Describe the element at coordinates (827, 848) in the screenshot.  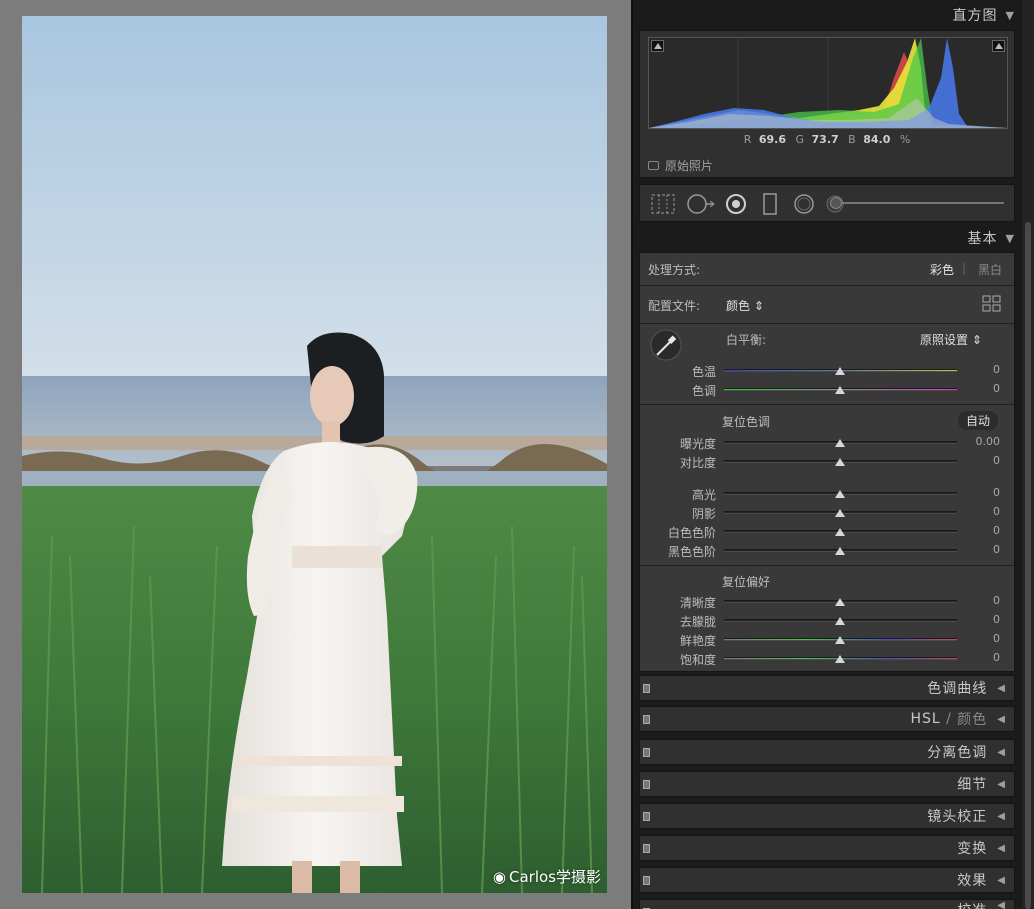
I see `transform-panel: 变换 ◀` at that location.